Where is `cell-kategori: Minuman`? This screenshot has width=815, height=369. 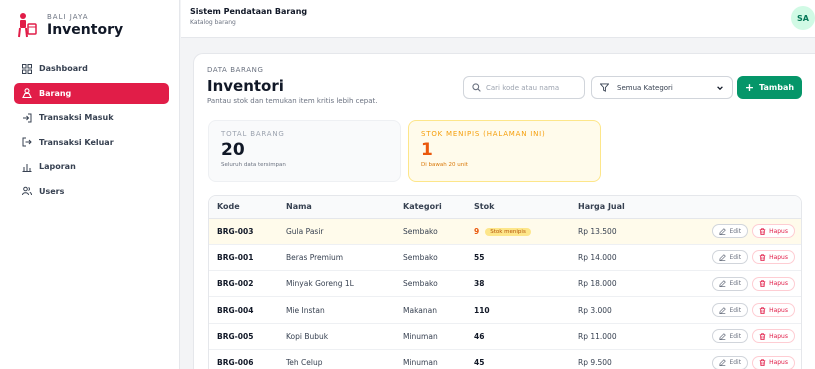 cell-kategori: Minuman is located at coordinates (420, 363).